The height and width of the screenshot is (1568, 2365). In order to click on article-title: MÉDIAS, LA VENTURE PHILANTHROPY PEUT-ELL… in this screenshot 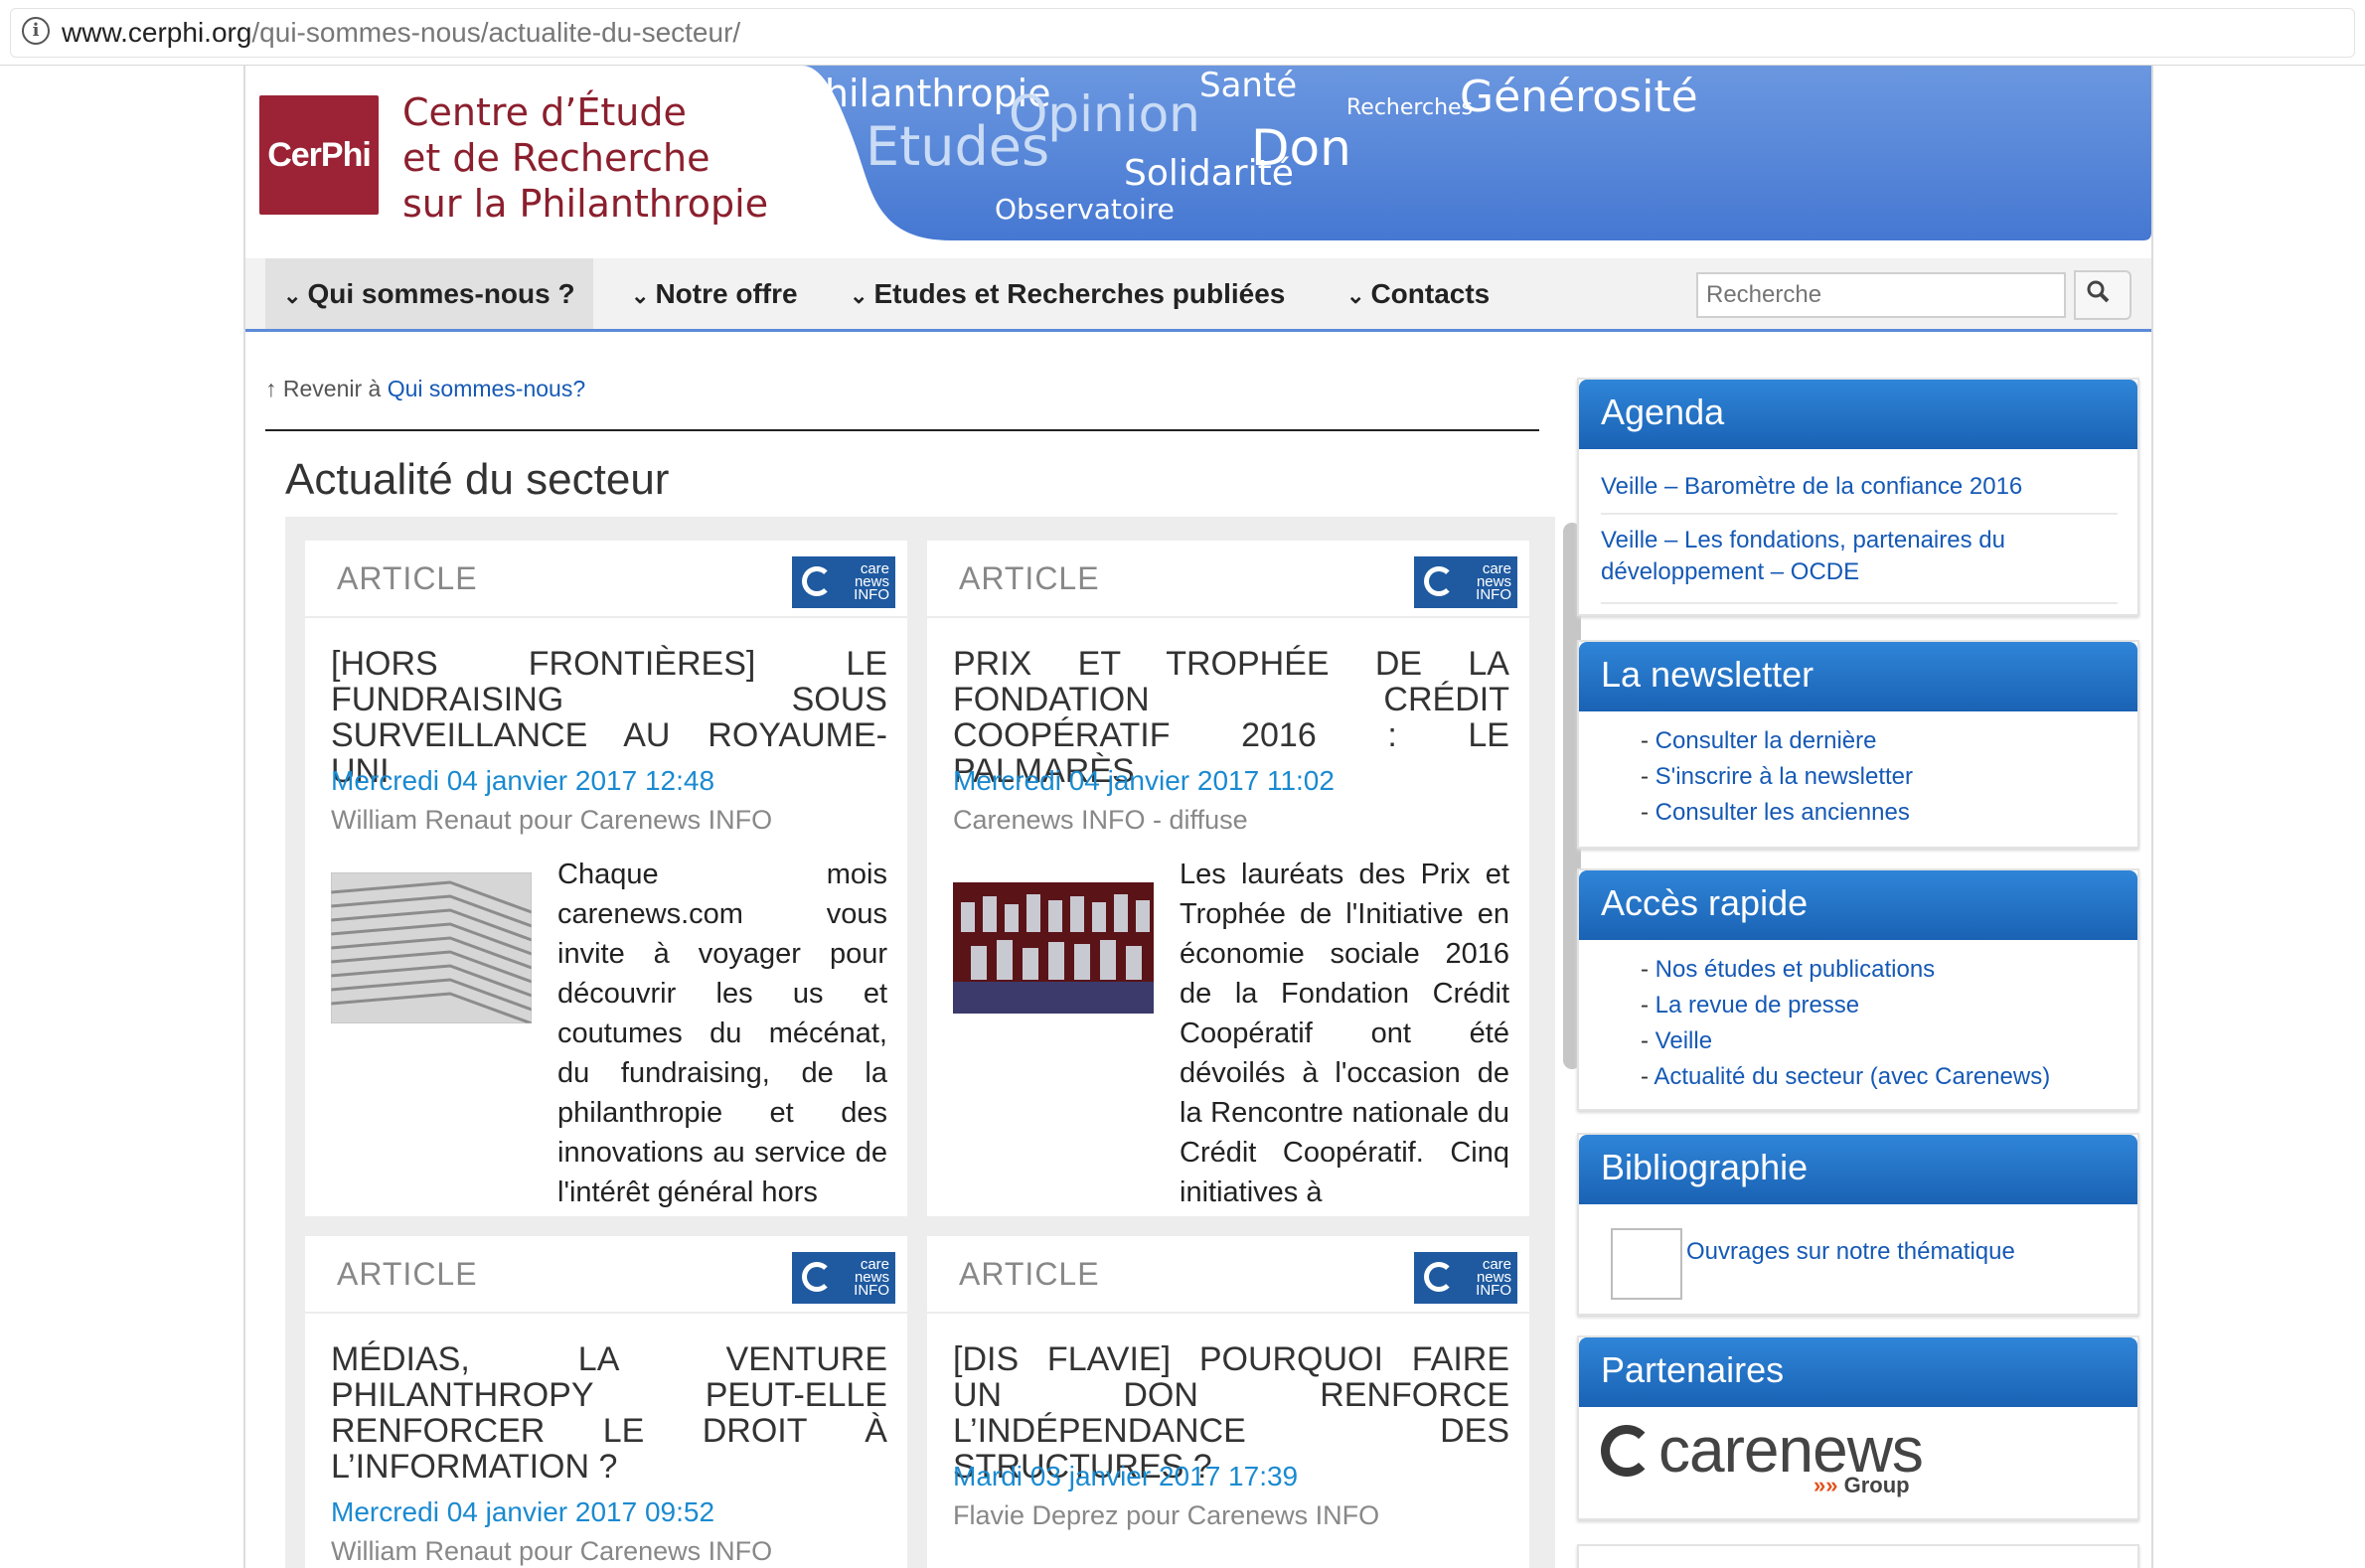, I will do `click(609, 1413)`.